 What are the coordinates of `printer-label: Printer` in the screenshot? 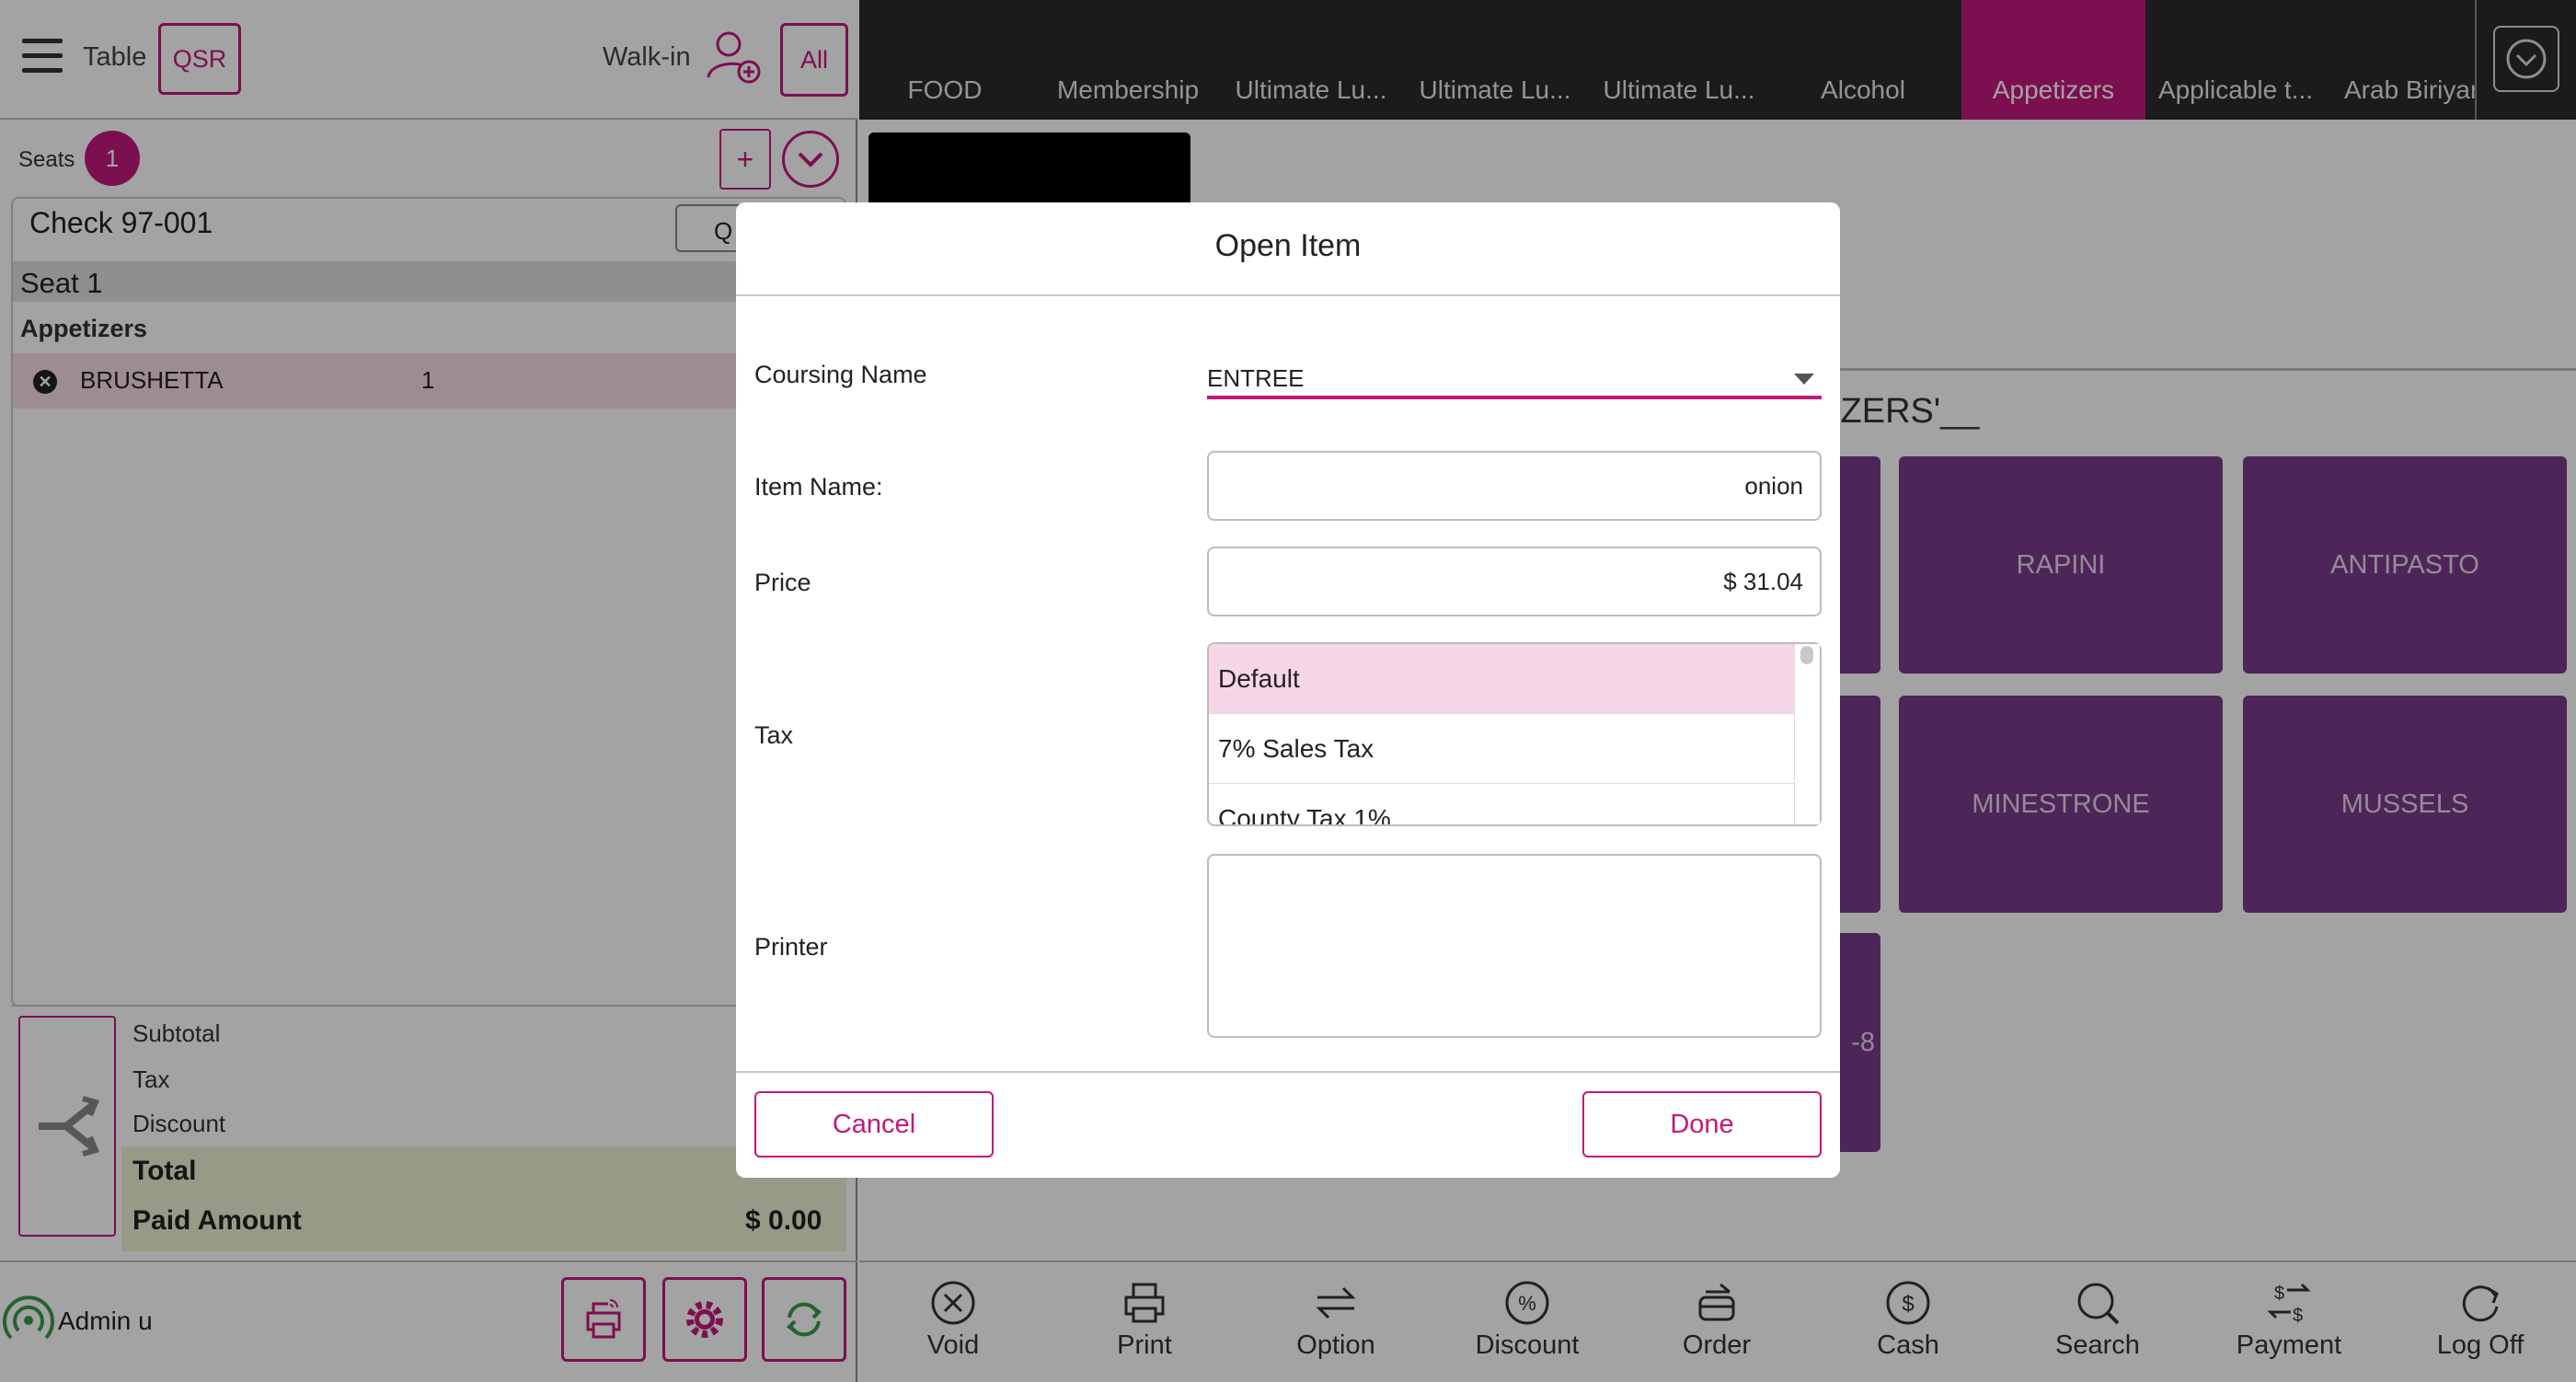 It's located at (791, 947).